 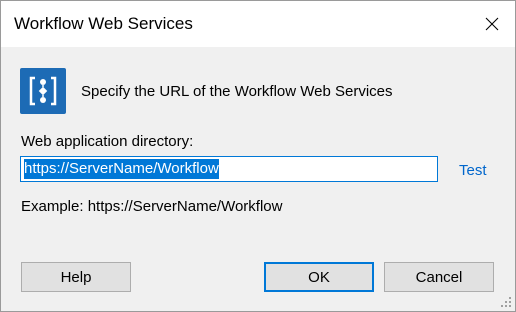 What do you see at coordinates (103, 23) in the screenshot?
I see `window-title: Workflow Web Services` at bounding box center [103, 23].